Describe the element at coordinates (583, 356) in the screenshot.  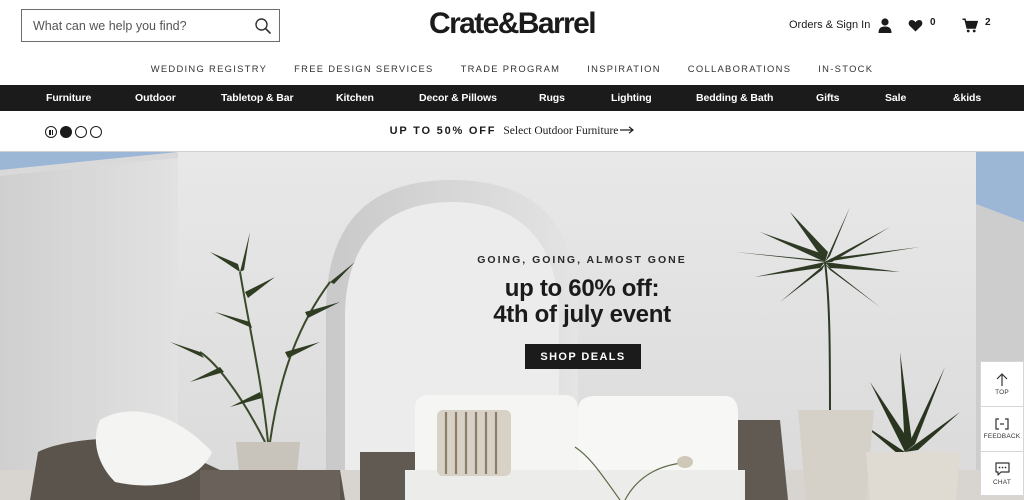
I see `shop-deals-button: SHOP DEALS` at that location.